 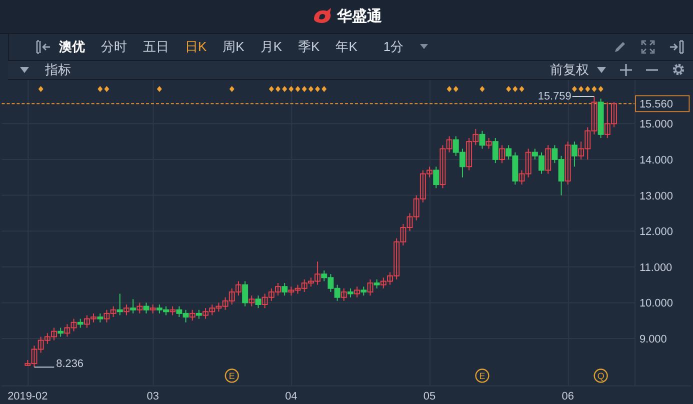 What do you see at coordinates (678, 69) in the screenshot?
I see `settings-icon` at bounding box center [678, 69].